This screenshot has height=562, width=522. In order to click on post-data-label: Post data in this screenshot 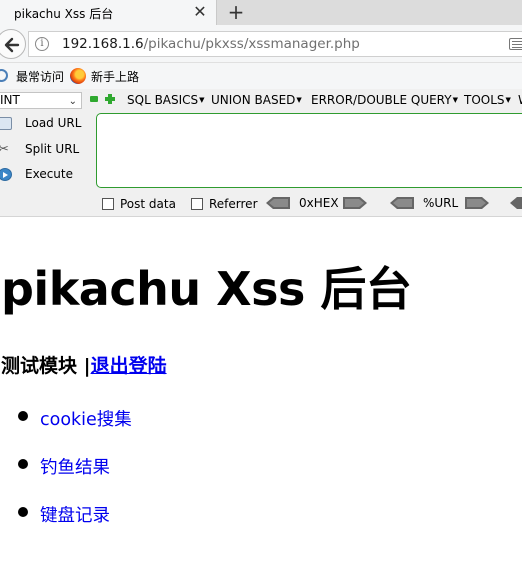, I will do `click(148, 204)`.